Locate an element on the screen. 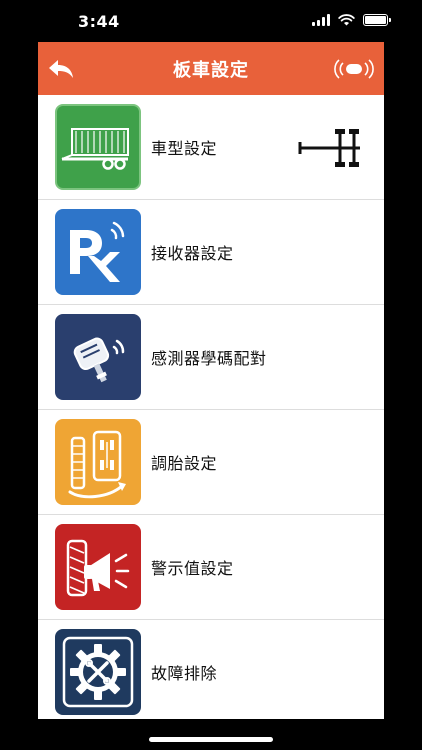  menu-item-alarm-threshold: 警示值設定 is located at coordinates (211, 567).